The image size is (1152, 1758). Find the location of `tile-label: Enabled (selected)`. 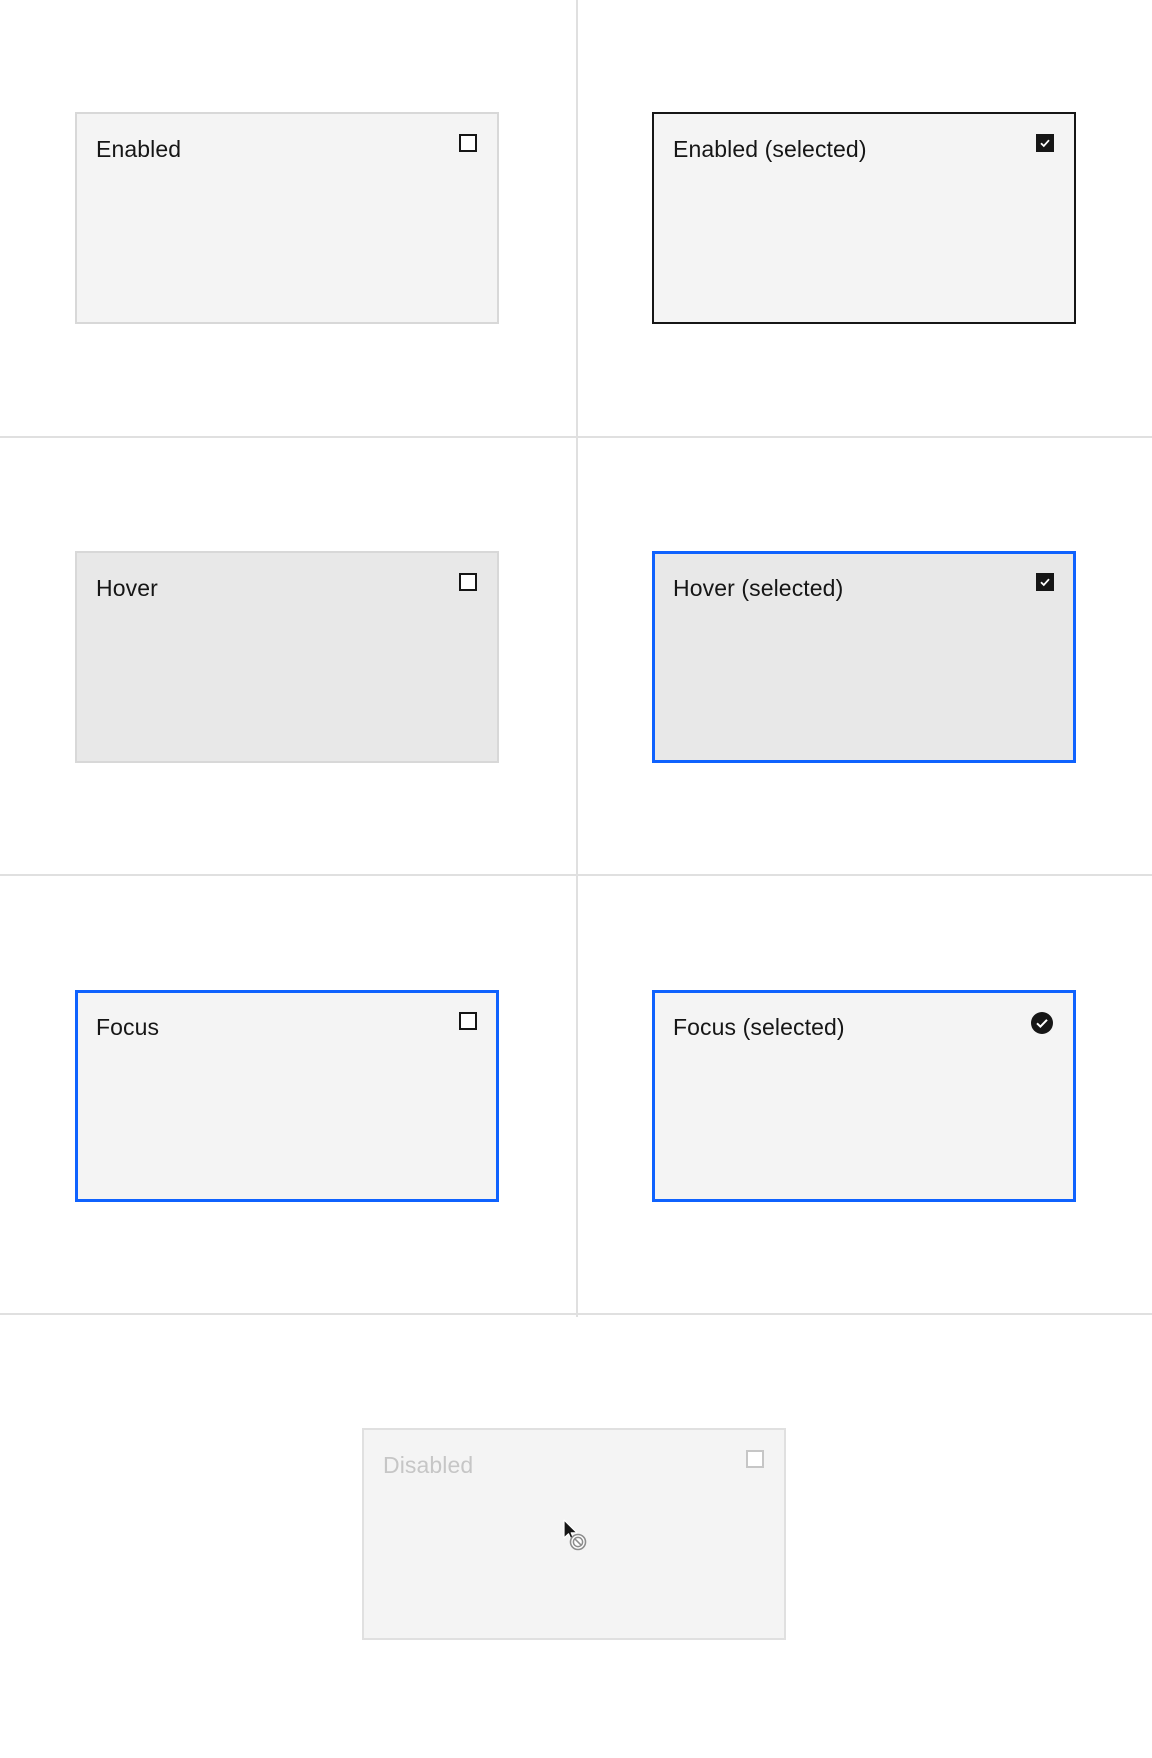

tile-label: Enabled (selected) is located at coordinates (770, 149).